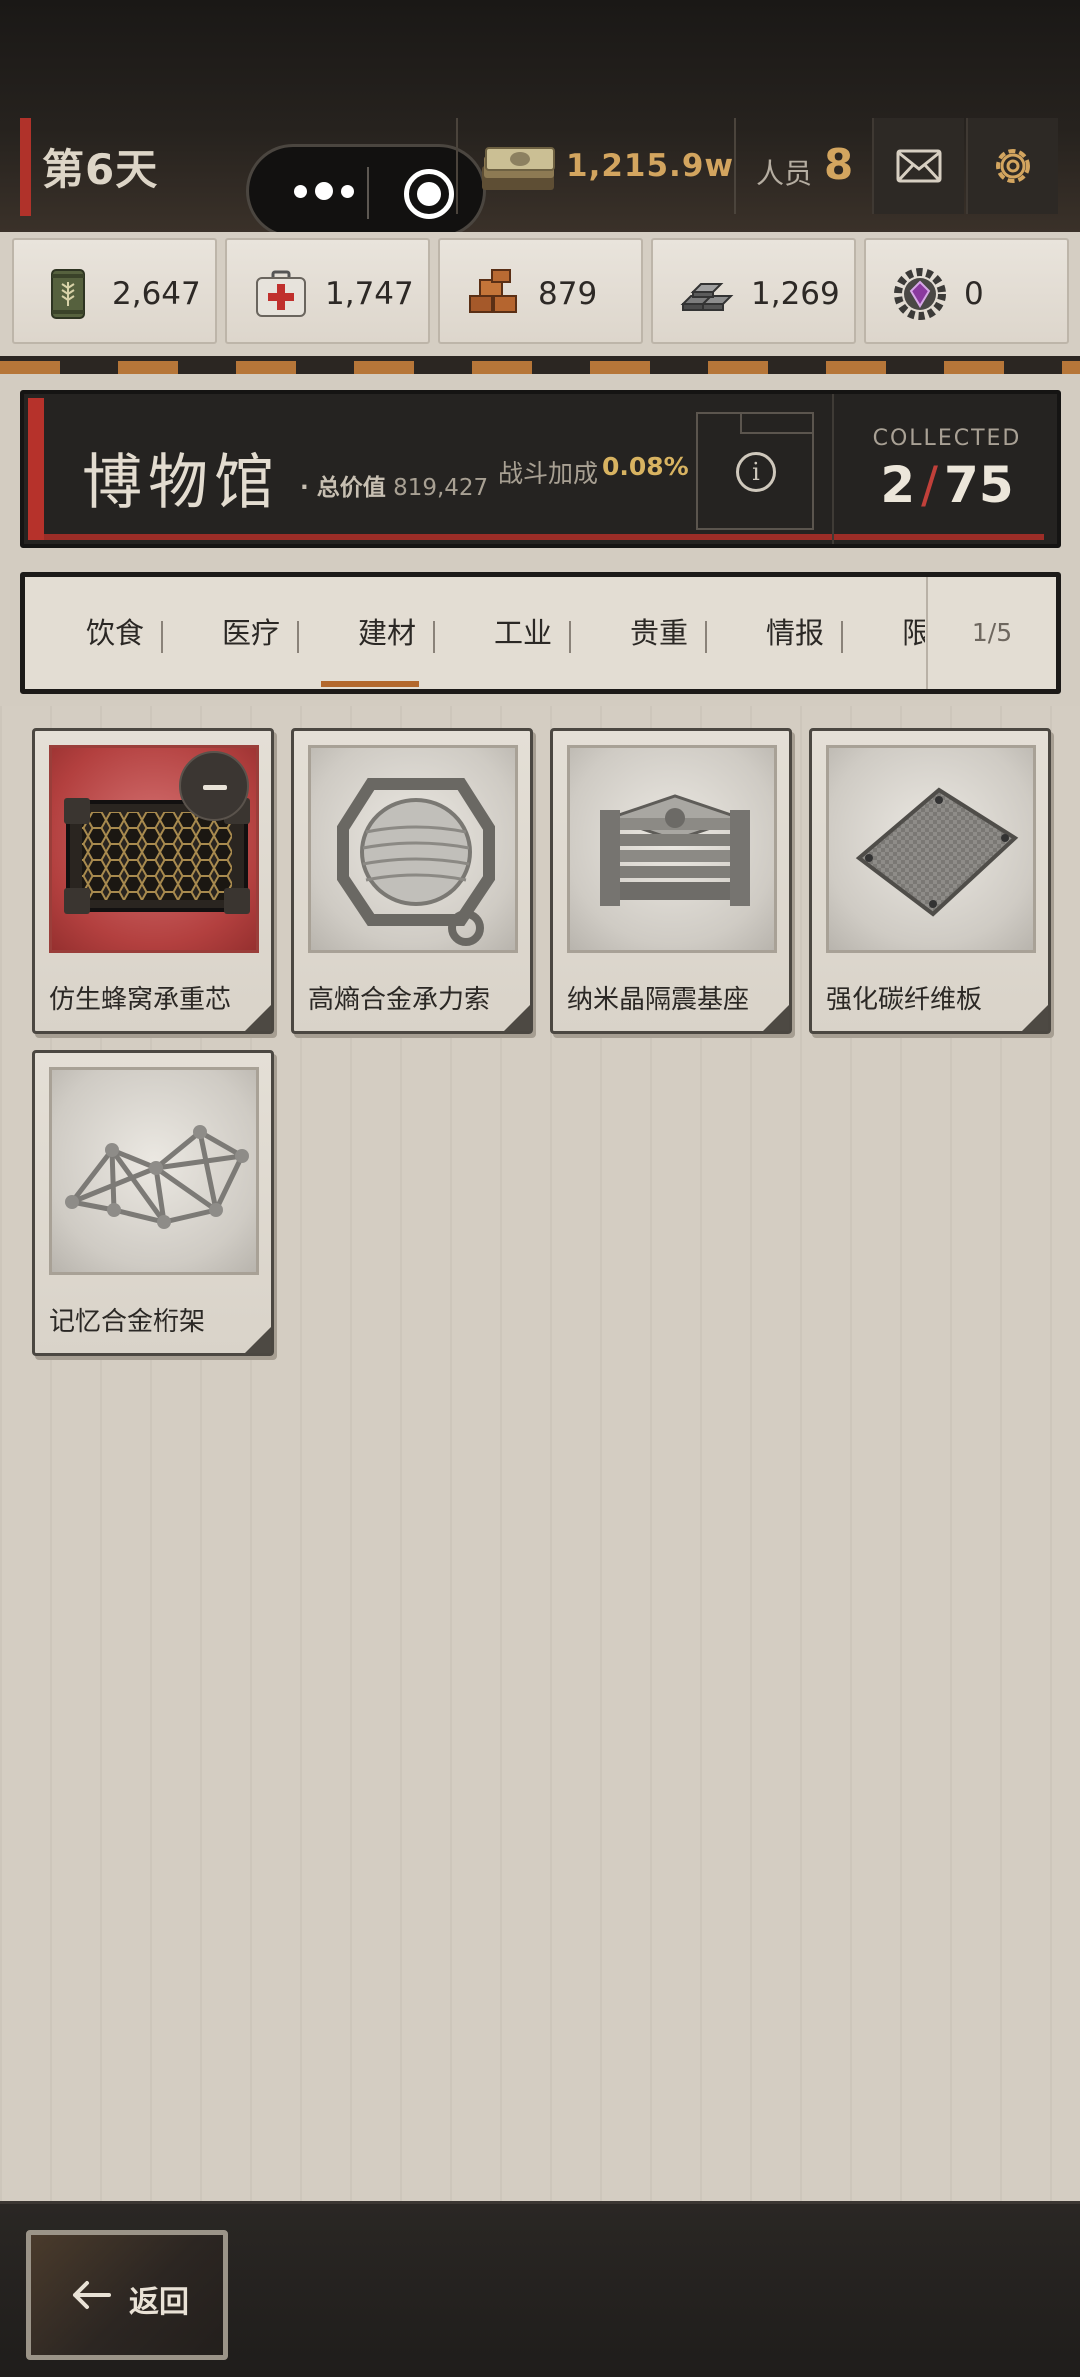 This screenshot has height=2377, width=1080. What do you see at coordinates (369, 294) in the screenshot?
I see `medicine-value: 1,747` at bounding box center [369, 294].